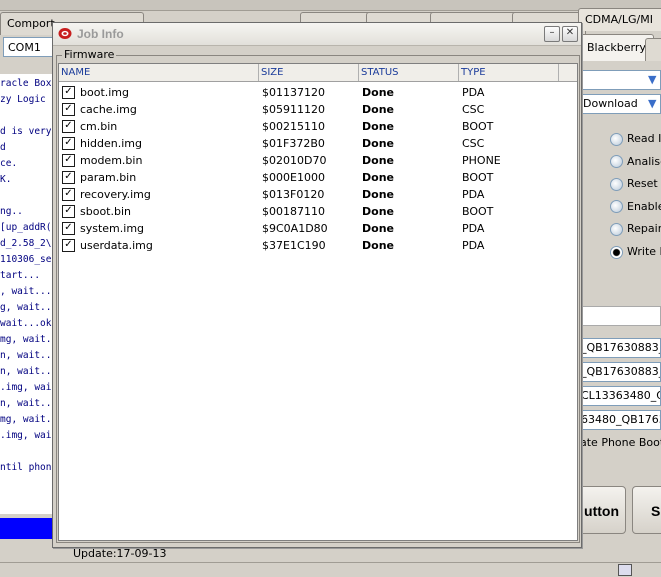 The image size is (661, 577). I want to click on cell-size: $02010D70, so click(294, 160).